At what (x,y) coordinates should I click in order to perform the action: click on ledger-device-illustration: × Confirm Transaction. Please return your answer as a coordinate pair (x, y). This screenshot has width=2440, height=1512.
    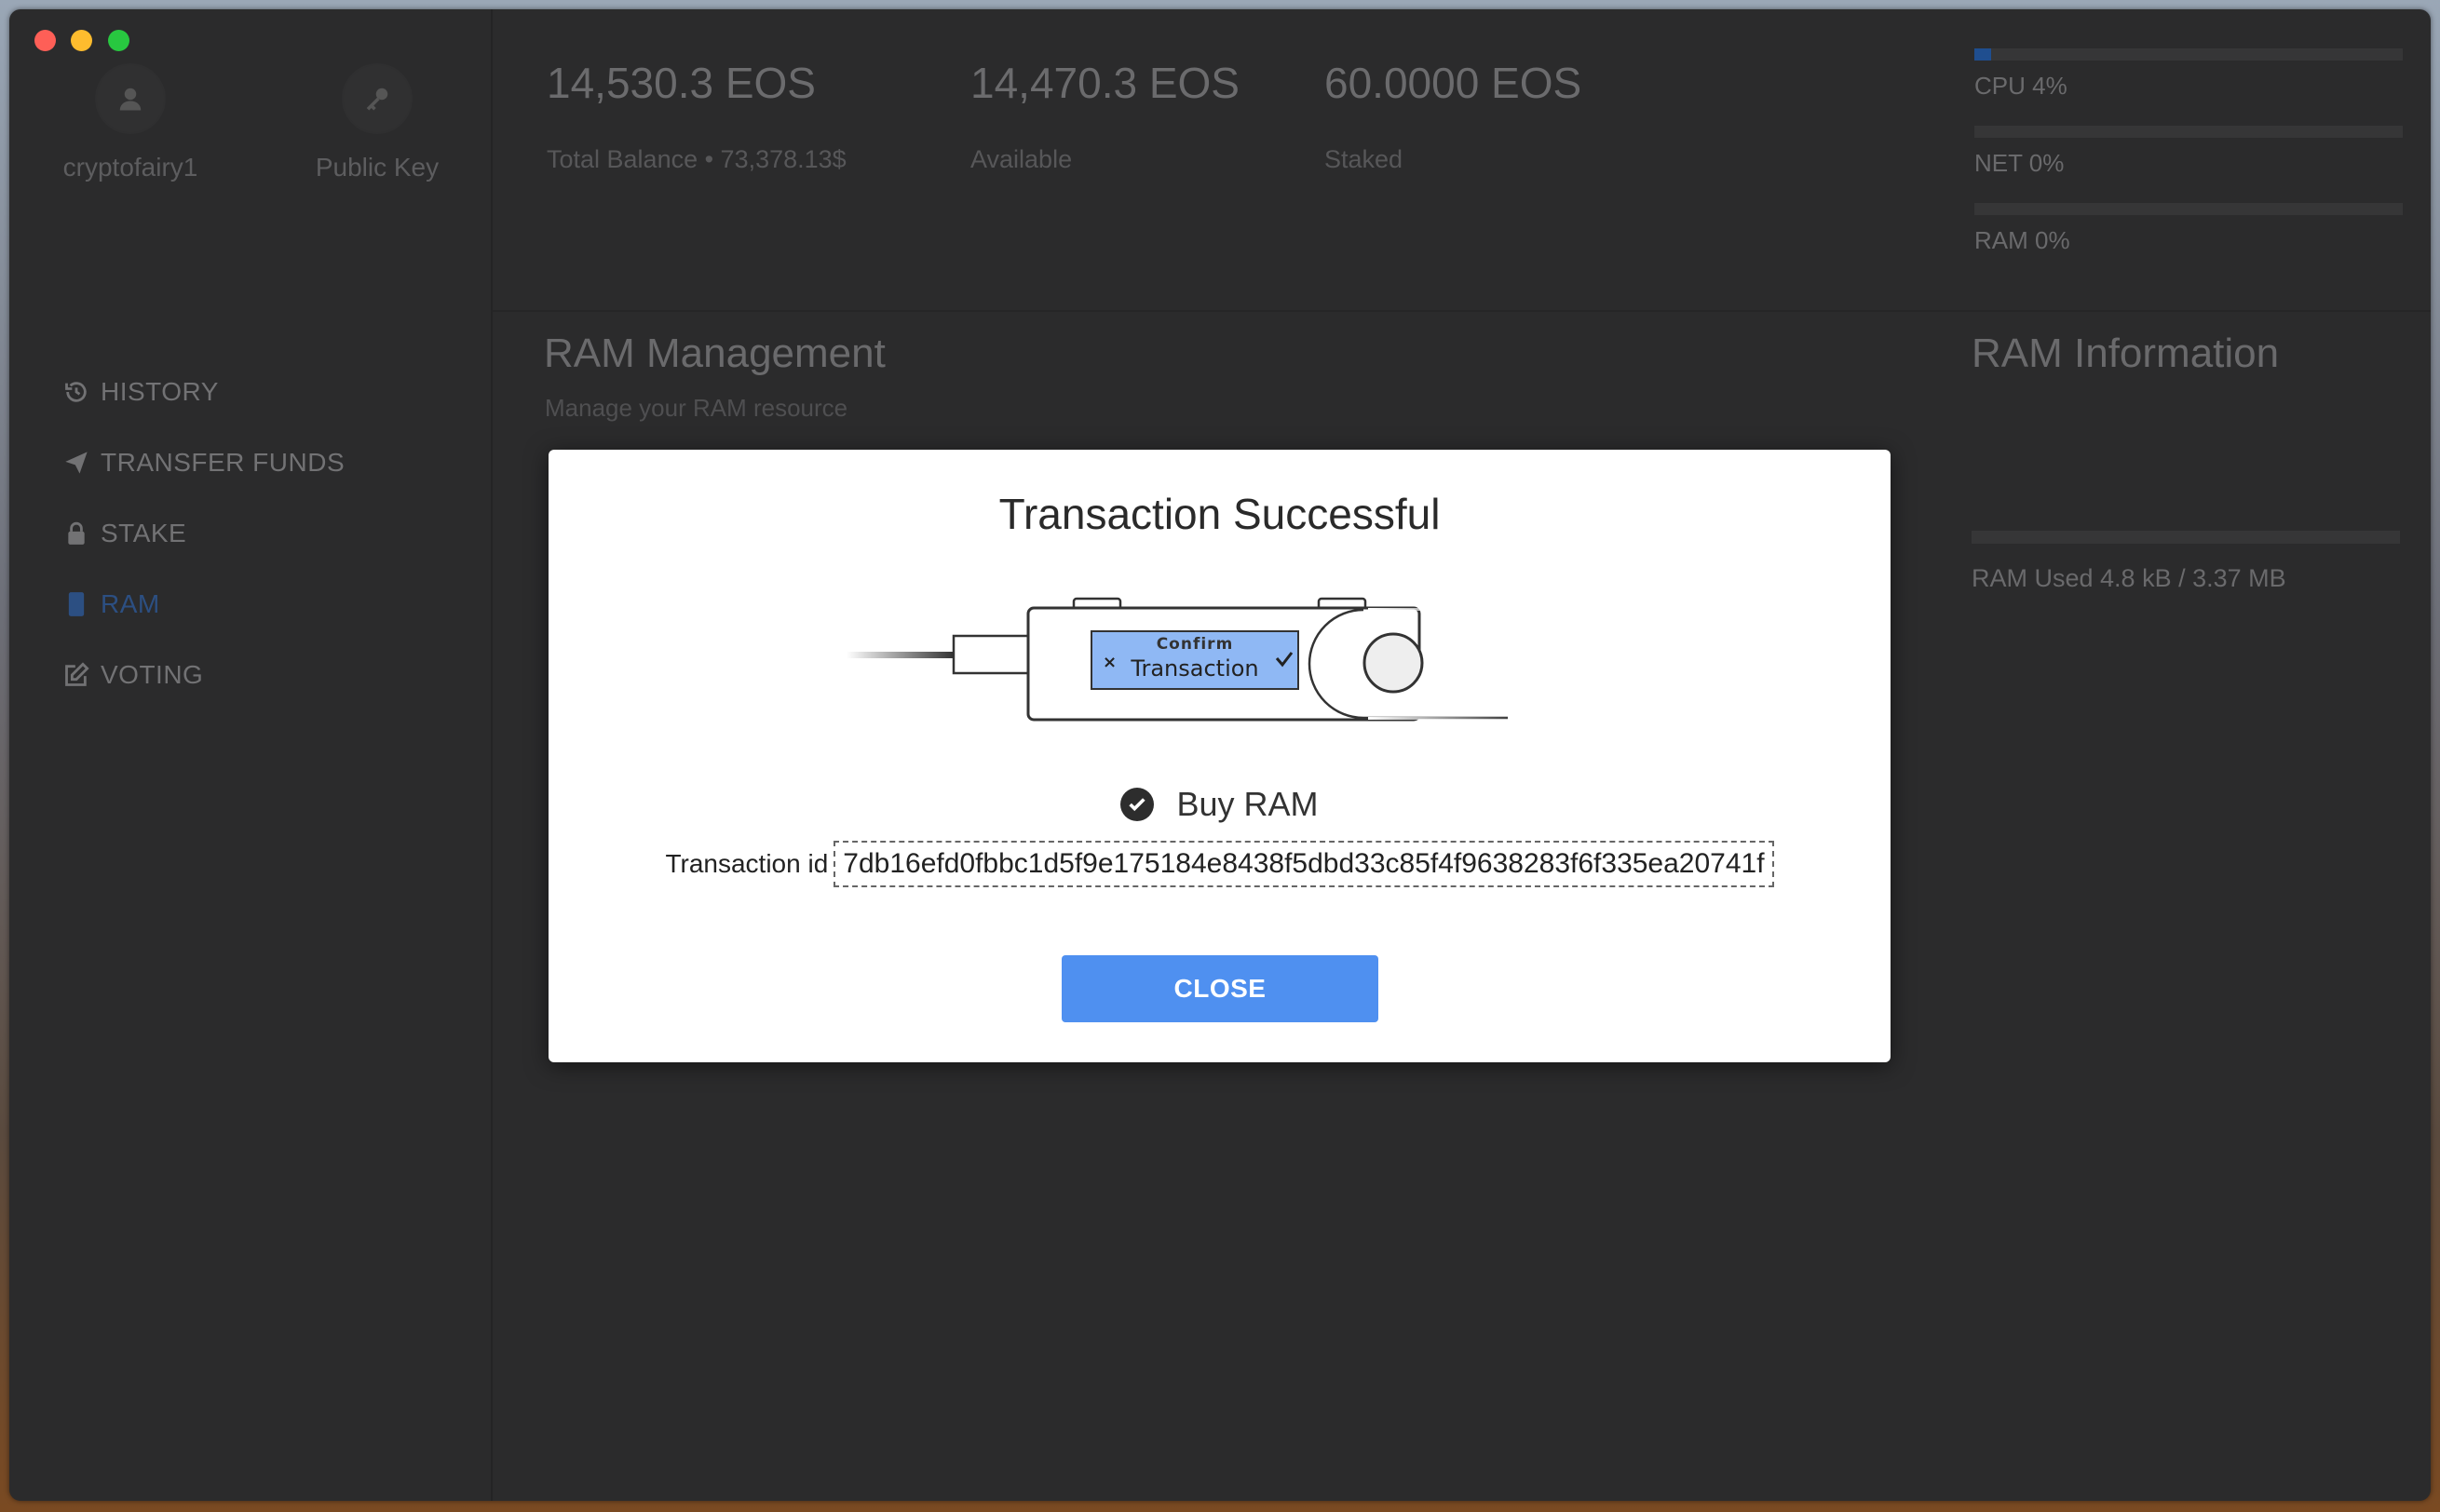
    Looking at the image, I should click on (1219, 666).